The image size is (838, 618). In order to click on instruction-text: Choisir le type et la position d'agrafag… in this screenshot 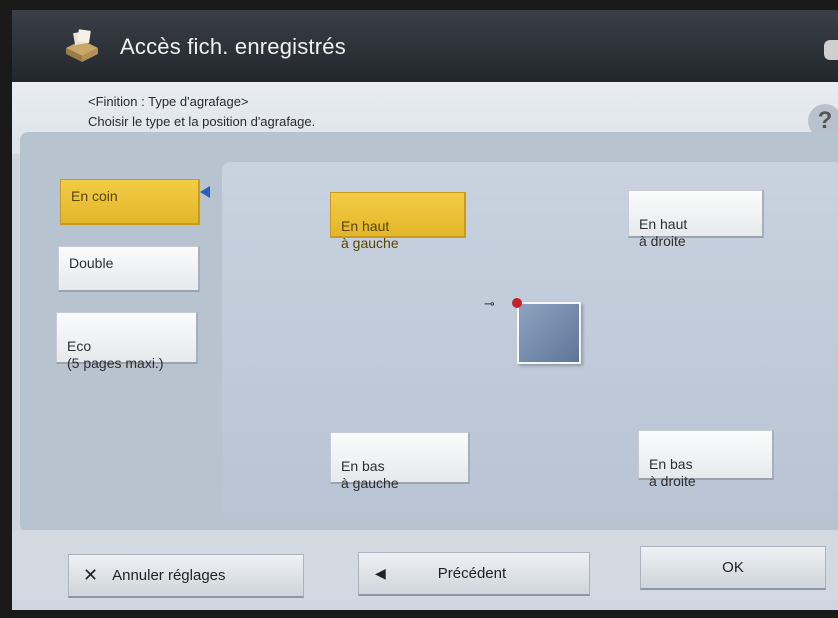, I will do `click(202, 121)`.